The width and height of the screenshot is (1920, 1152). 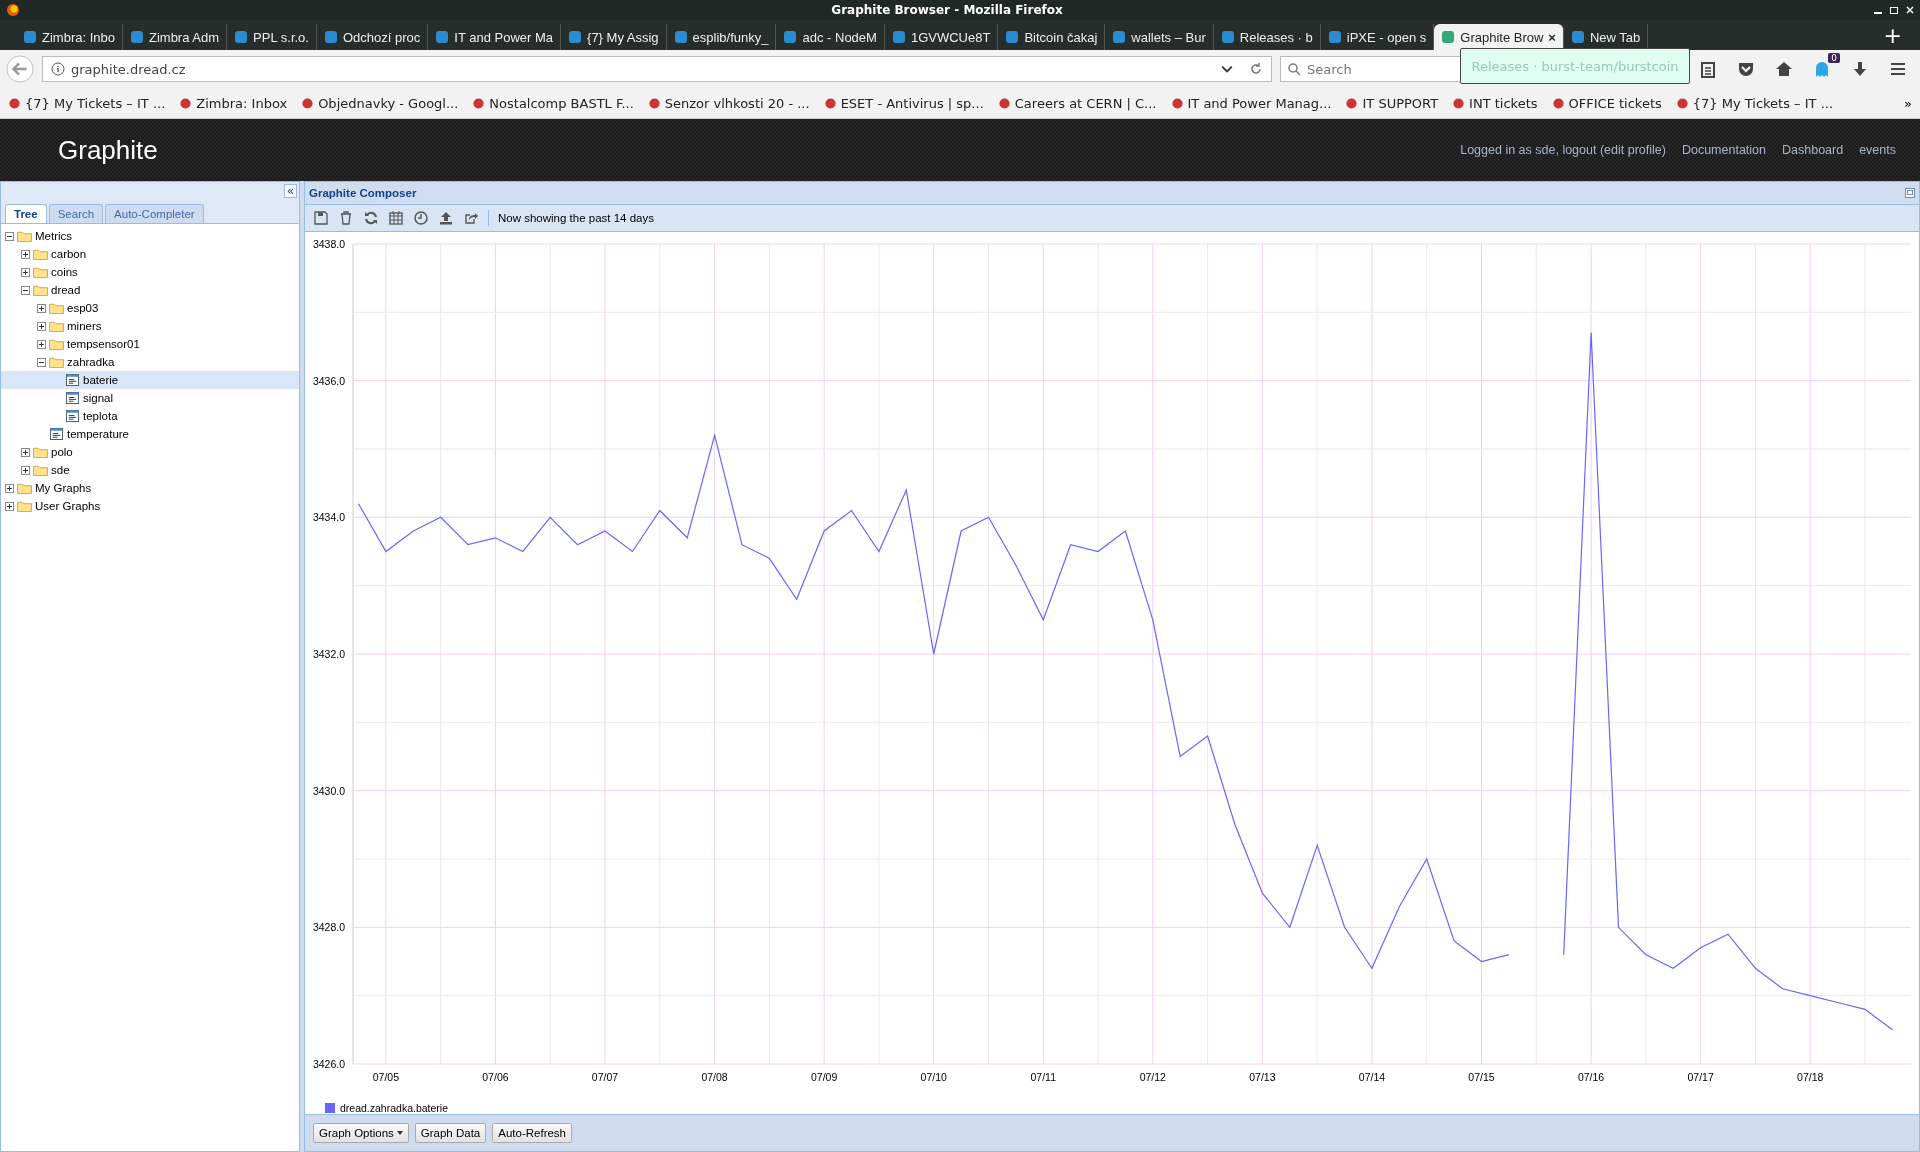 What do you see at coordinates (328, 244) in the screenshot?
I see `y-tick-label: 3438.0` at bounding box center [328, 244].